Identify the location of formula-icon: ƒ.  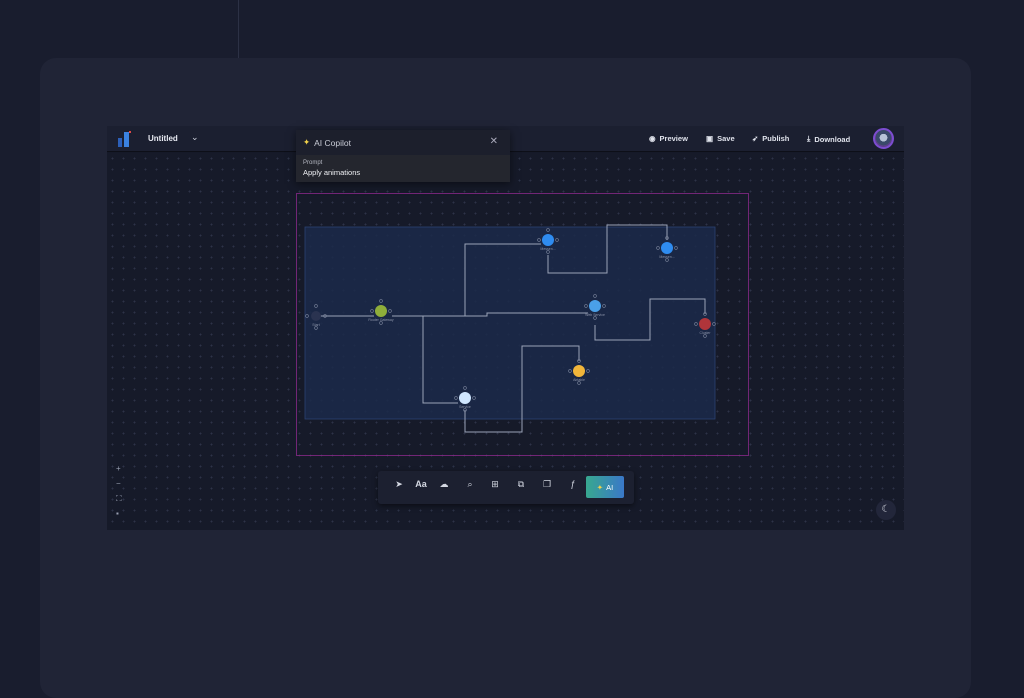
(573, 484).